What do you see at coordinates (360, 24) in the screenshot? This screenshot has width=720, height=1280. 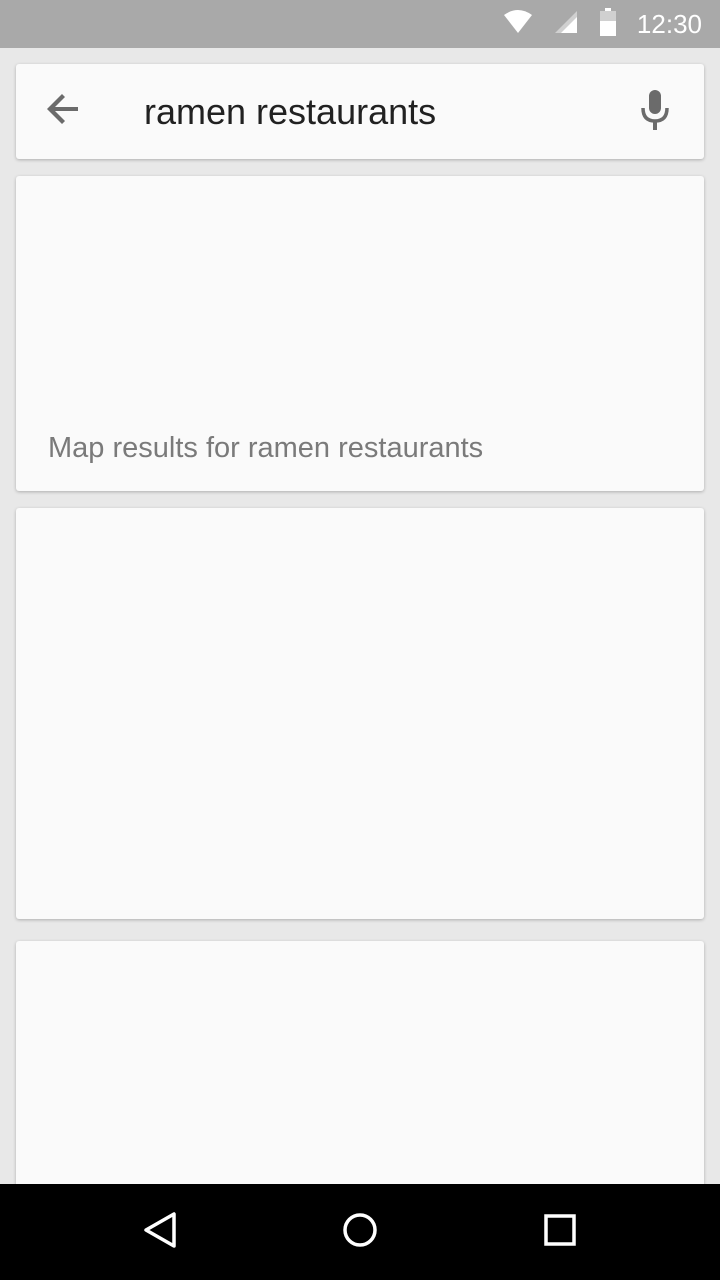 I see `status-bar: 12:30` at bounding box center [360, 24].